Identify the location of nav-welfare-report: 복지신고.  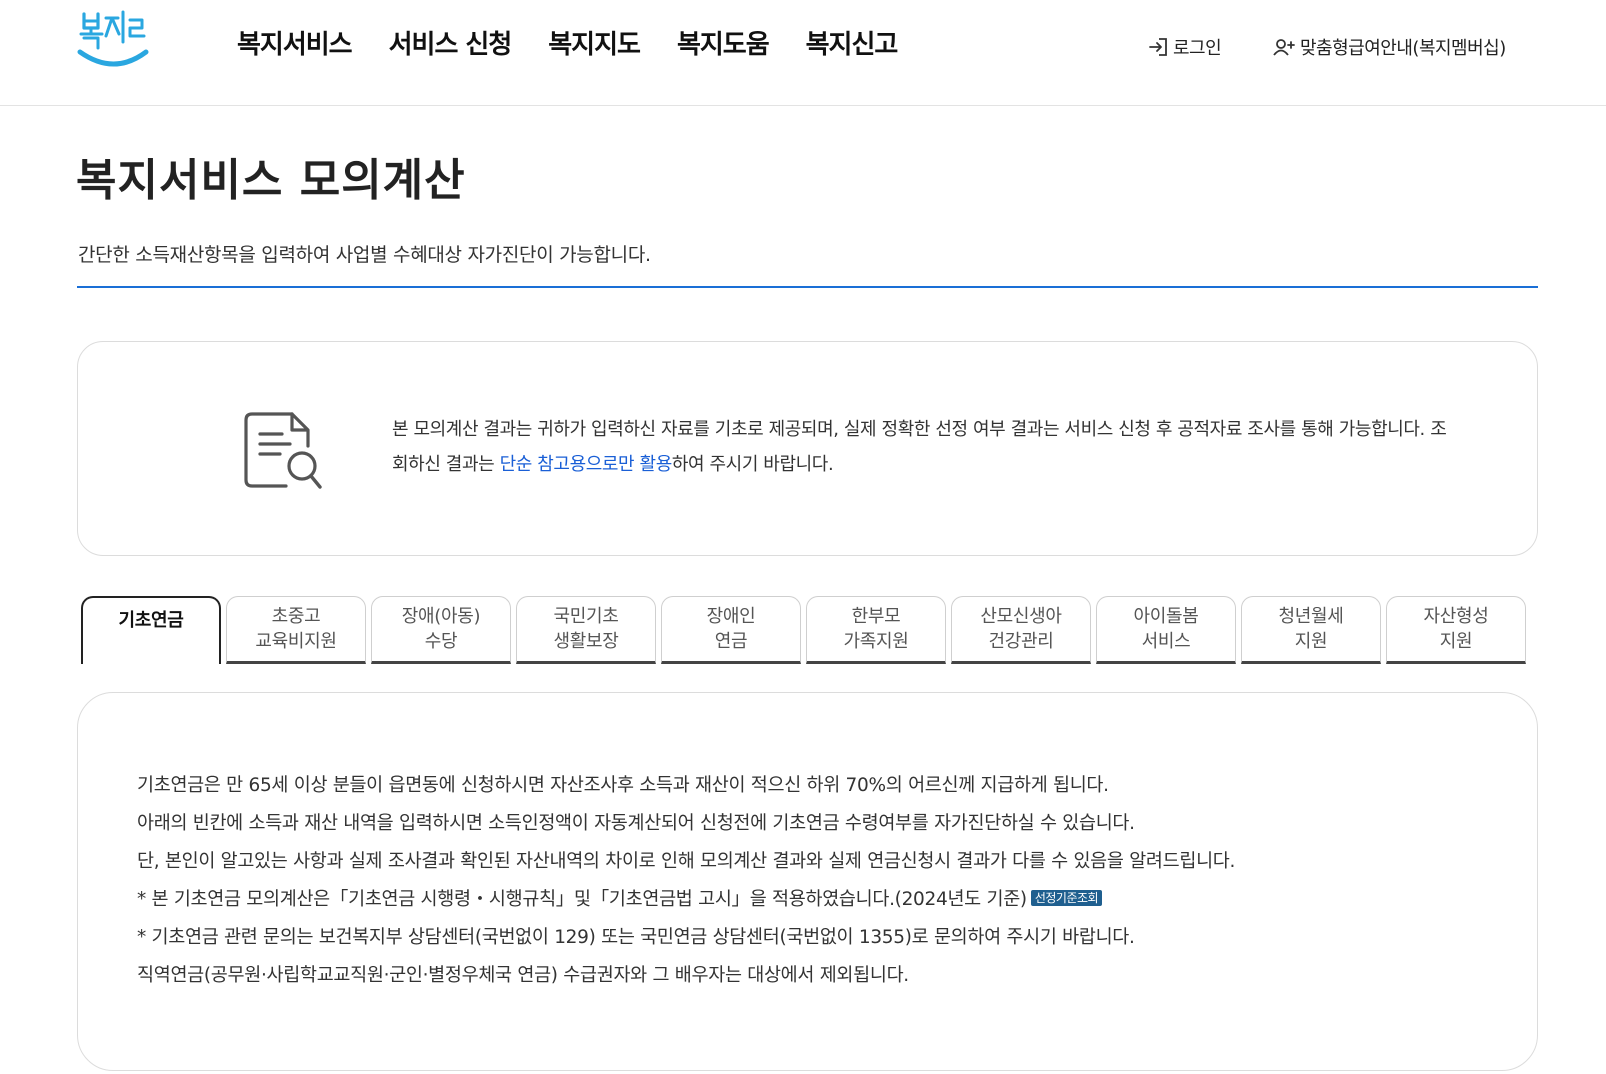
(852, 42).